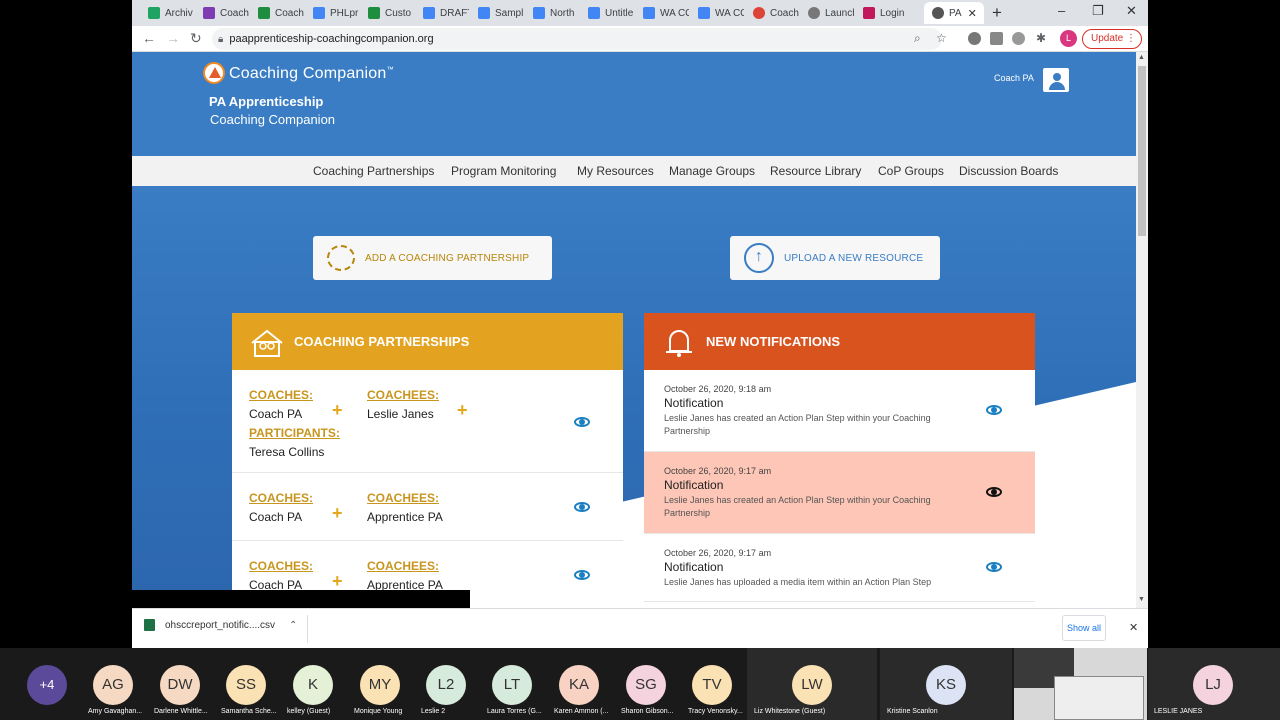 This screenshot has height=720, width=1280. I want to click on browser-tab: North, so click(552, 13).